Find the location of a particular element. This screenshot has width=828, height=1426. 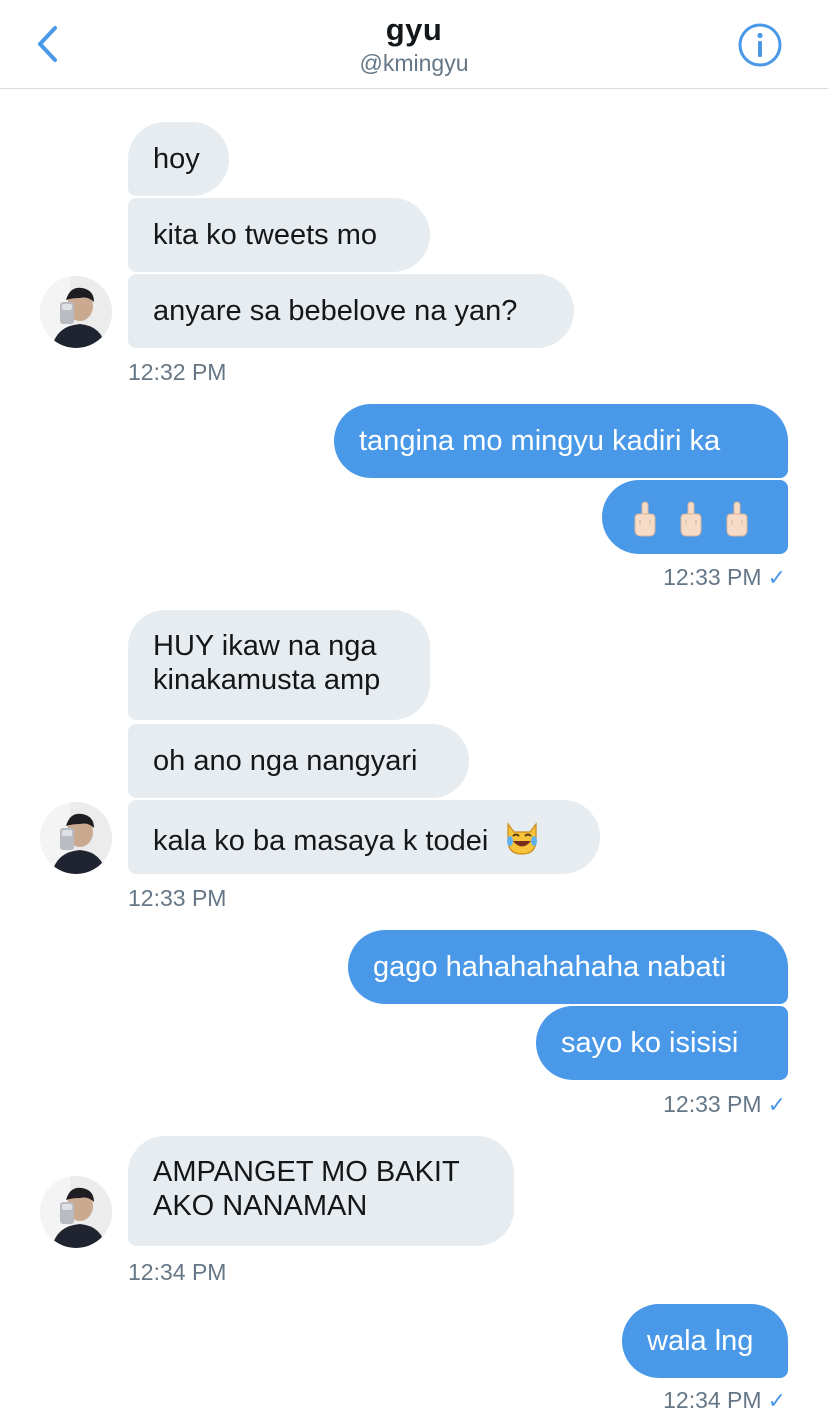

message-bubble-received: anyare sa bebelove na yan? is located at coordinates (351, 311).